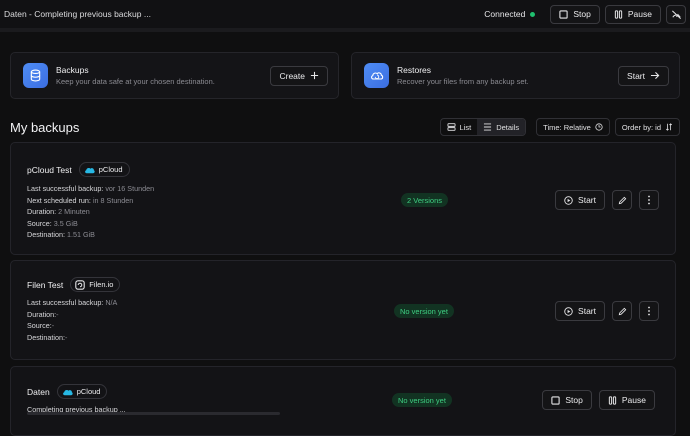 The height and width of the screenshot is (436, 690). What do you see at coordinates (111, 302) in the screenshot?
I see `meta-value: N/A` at bounding box center [111, 302].